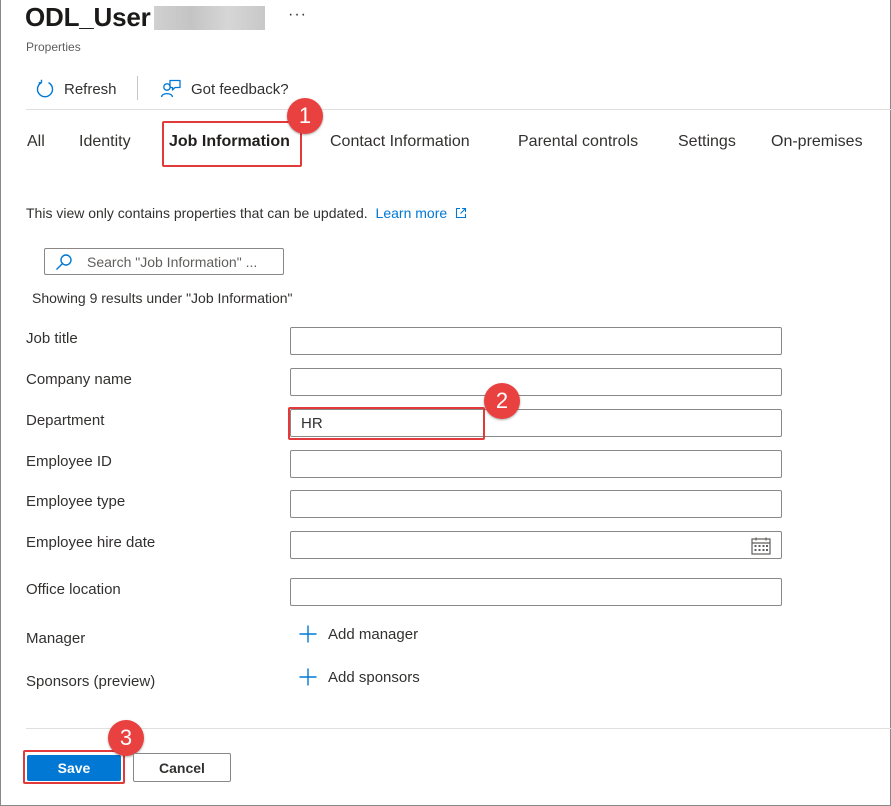 This screenshot has height=806, width=891. Describe the element at coordinates (536, 464) in the screenshot. I see `employee-id-field` at that location.